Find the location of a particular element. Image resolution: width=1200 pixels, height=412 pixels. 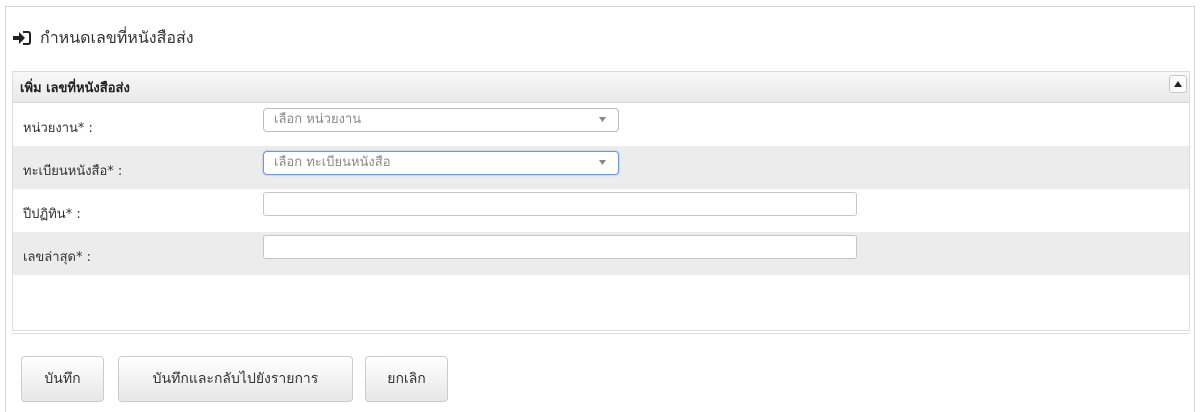

page-title: กำหนดเลขที่หนังสือส่ง is located at coordinates (117, 37).